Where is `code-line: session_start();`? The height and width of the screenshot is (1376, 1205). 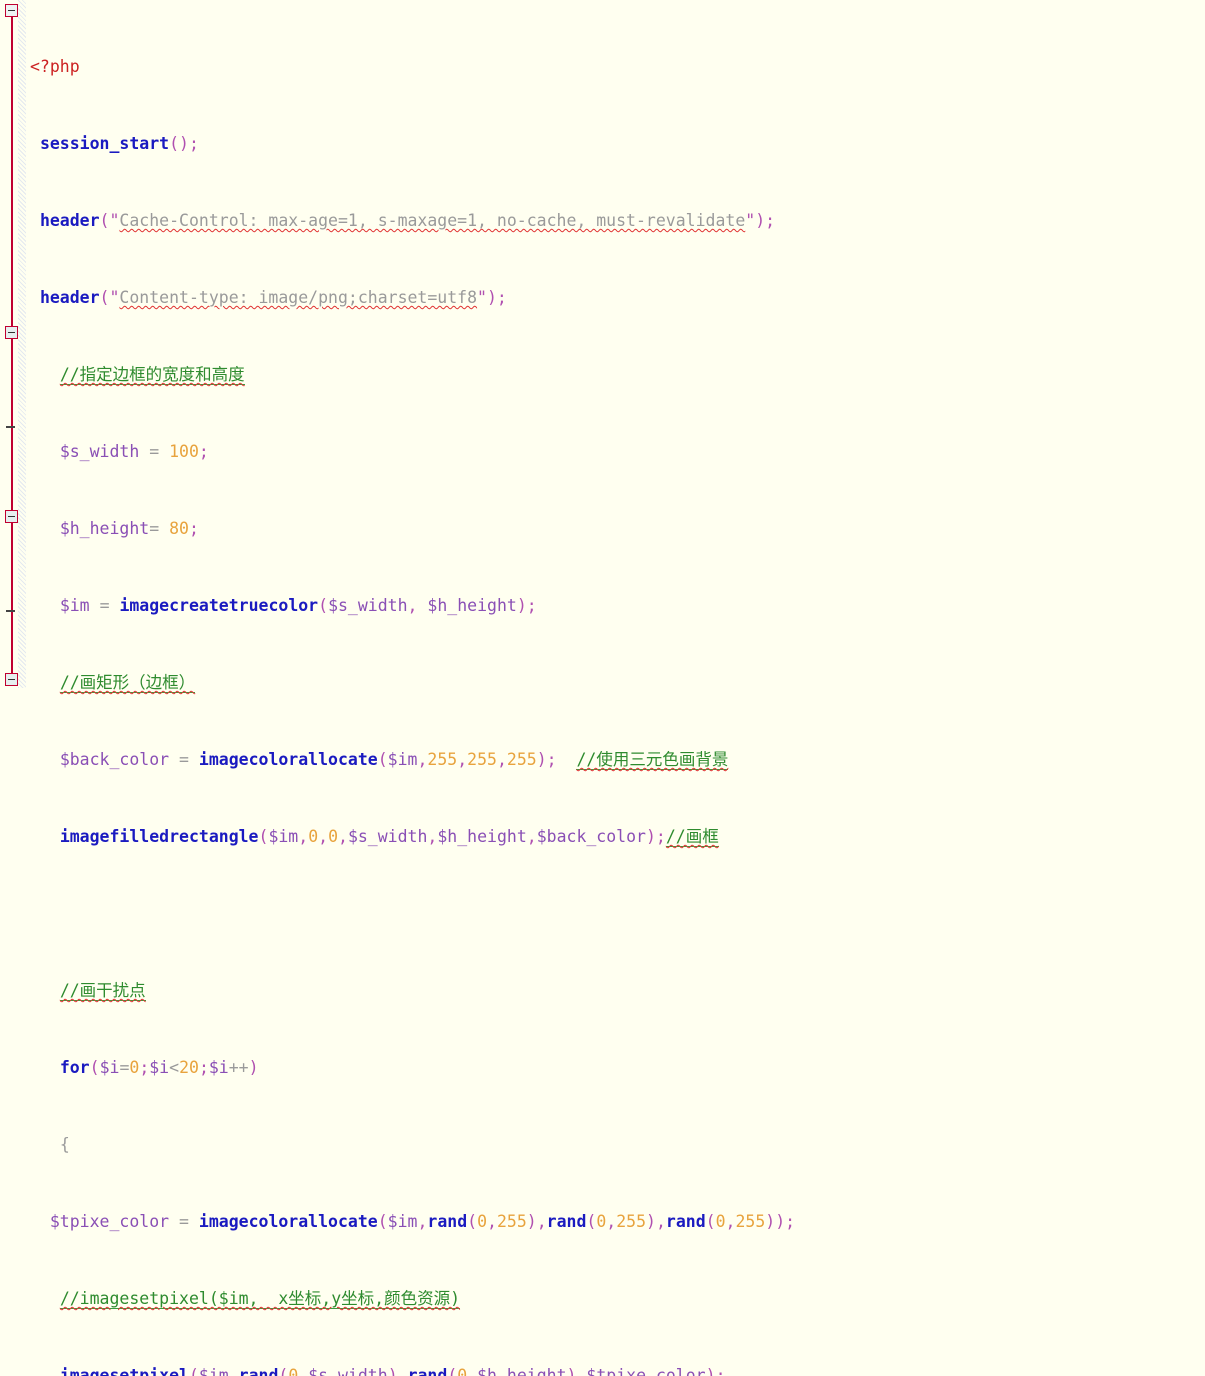
code-line: session_start(); is located at coordinates (615, 144).